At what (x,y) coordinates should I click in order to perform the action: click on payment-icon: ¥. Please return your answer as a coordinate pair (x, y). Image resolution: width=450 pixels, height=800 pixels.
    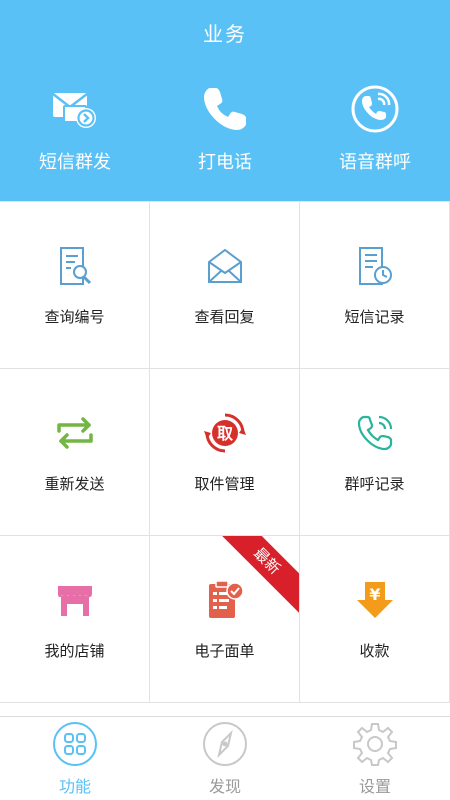
    Looking at the image, I should click on (374, 600).